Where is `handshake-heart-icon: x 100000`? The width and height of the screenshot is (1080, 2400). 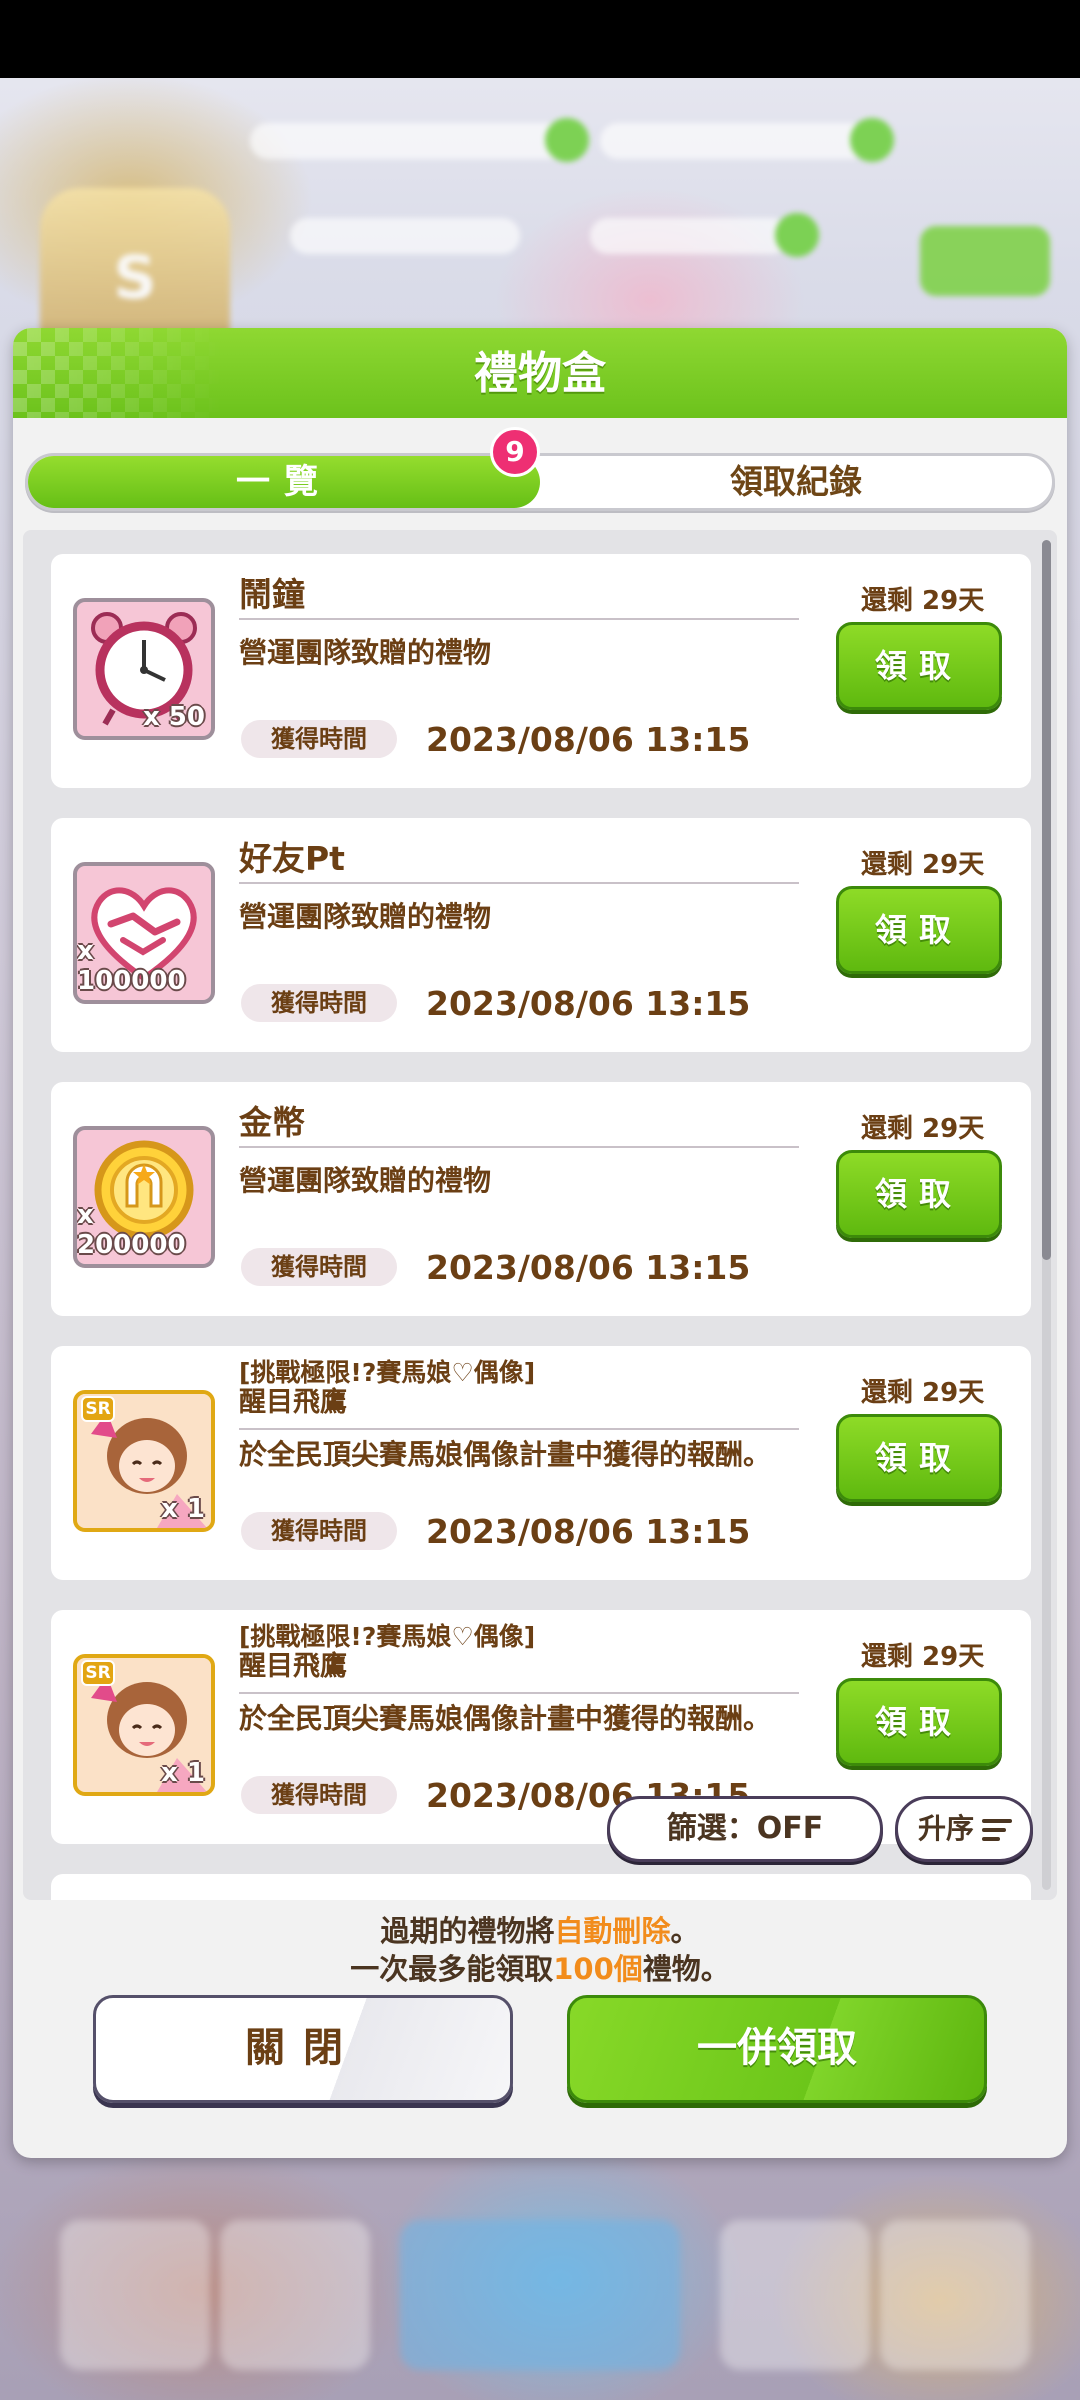 handshake-heart-icon: x 100000 is located at coordinates (144, 933).